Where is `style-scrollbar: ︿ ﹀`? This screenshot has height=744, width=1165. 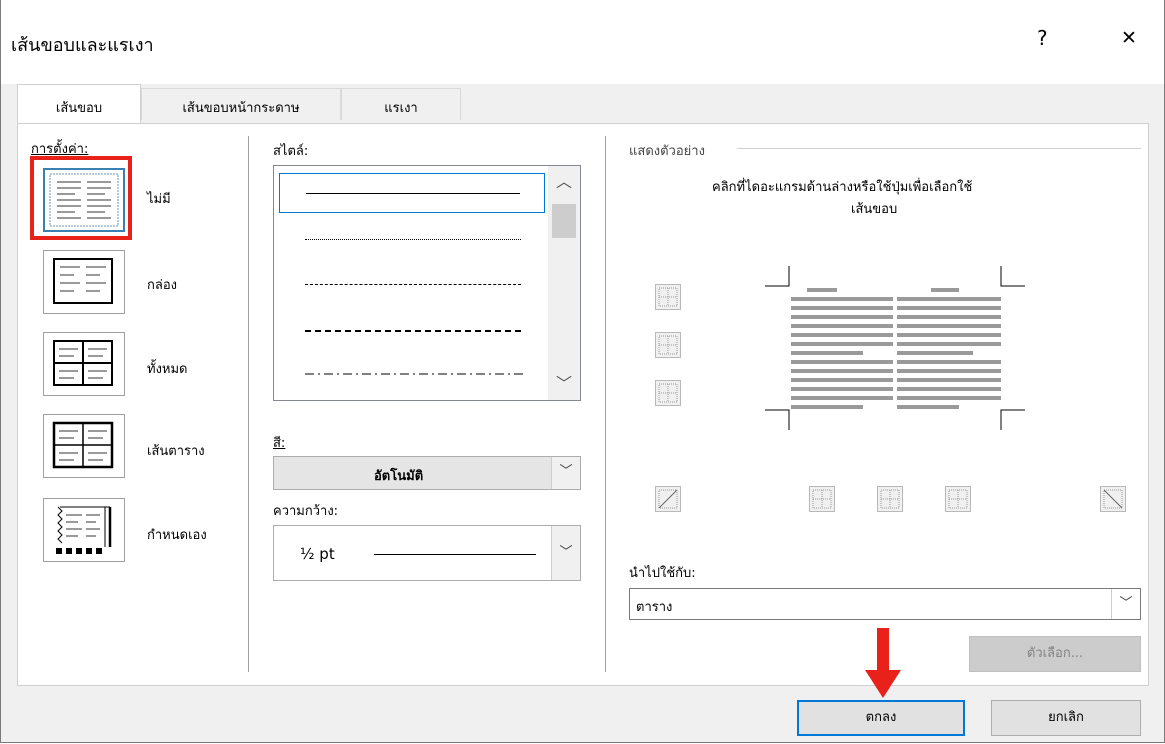 style-scrollbar: ︿ ﹀ is located at coordinates (564, 283).